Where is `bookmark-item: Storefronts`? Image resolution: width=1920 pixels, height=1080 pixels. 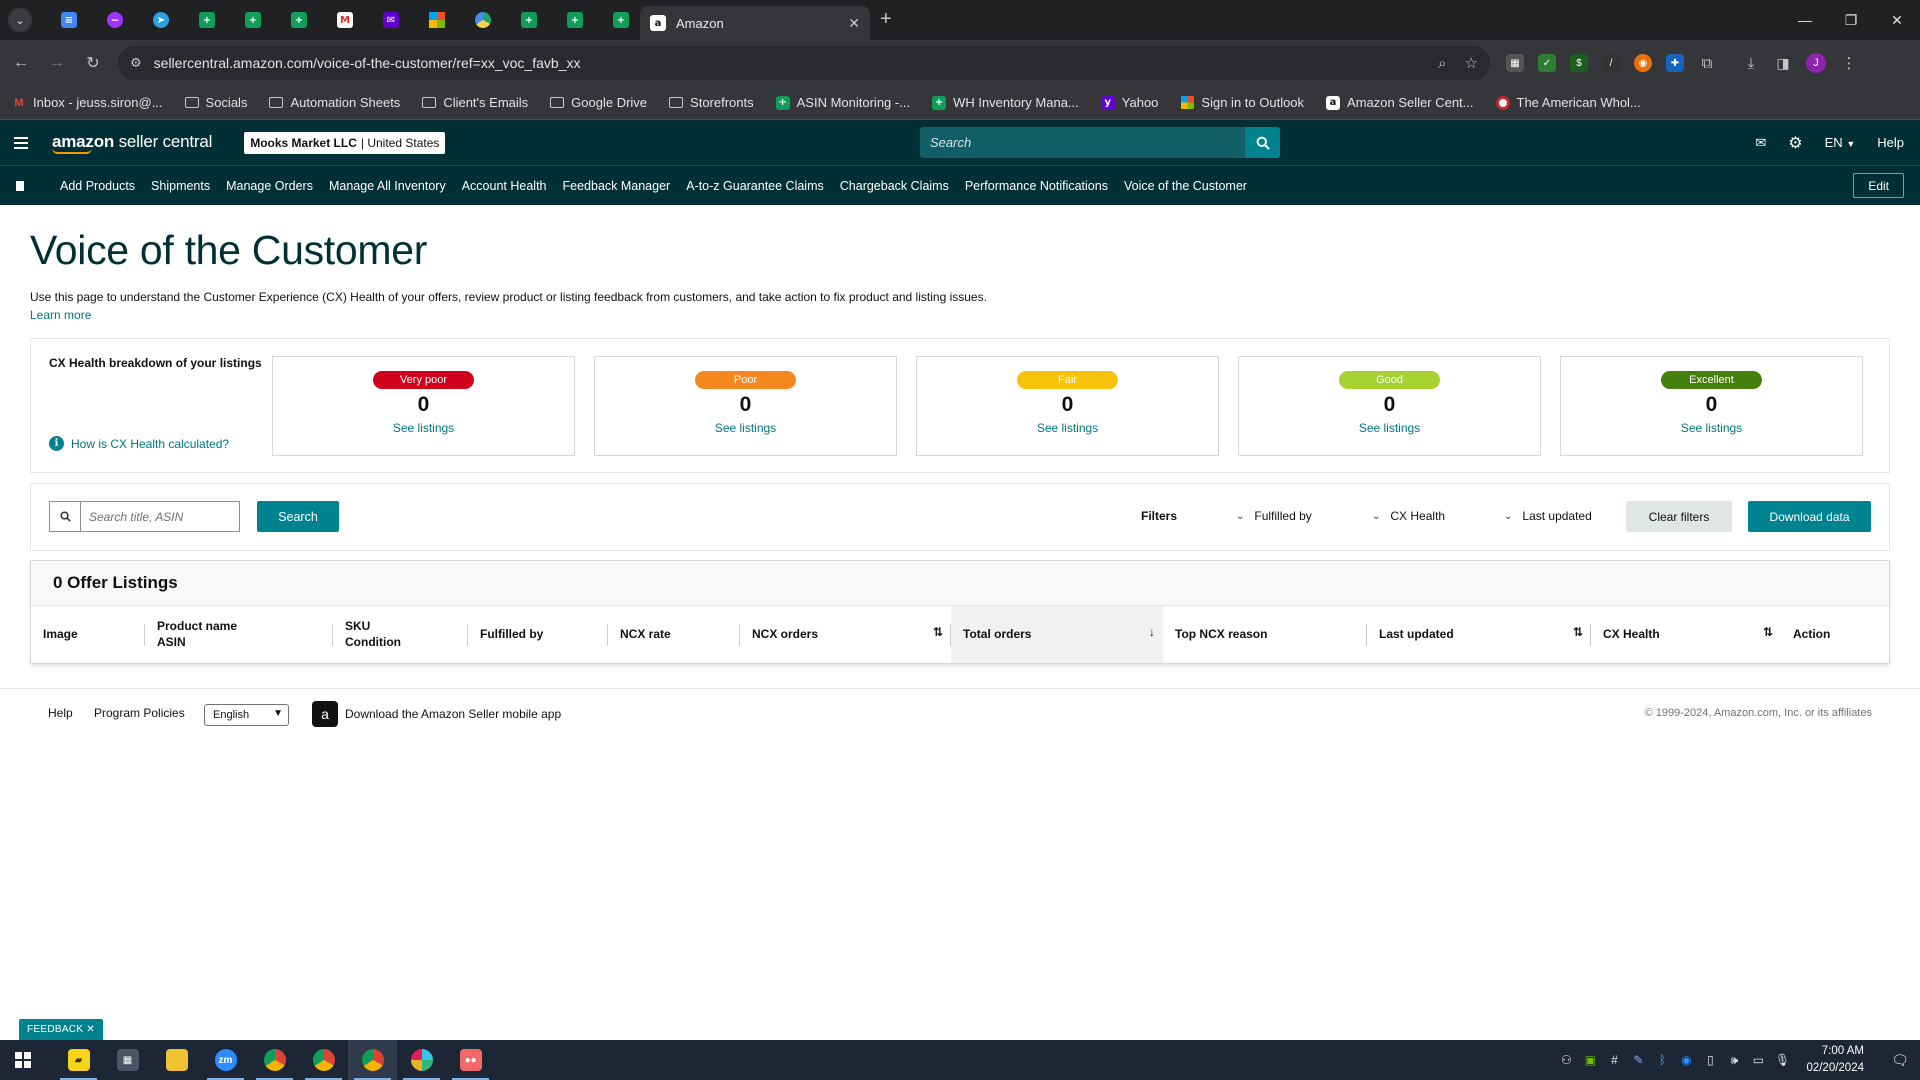 bookmark-item: Storefronts is located at coordinates (711, 102).